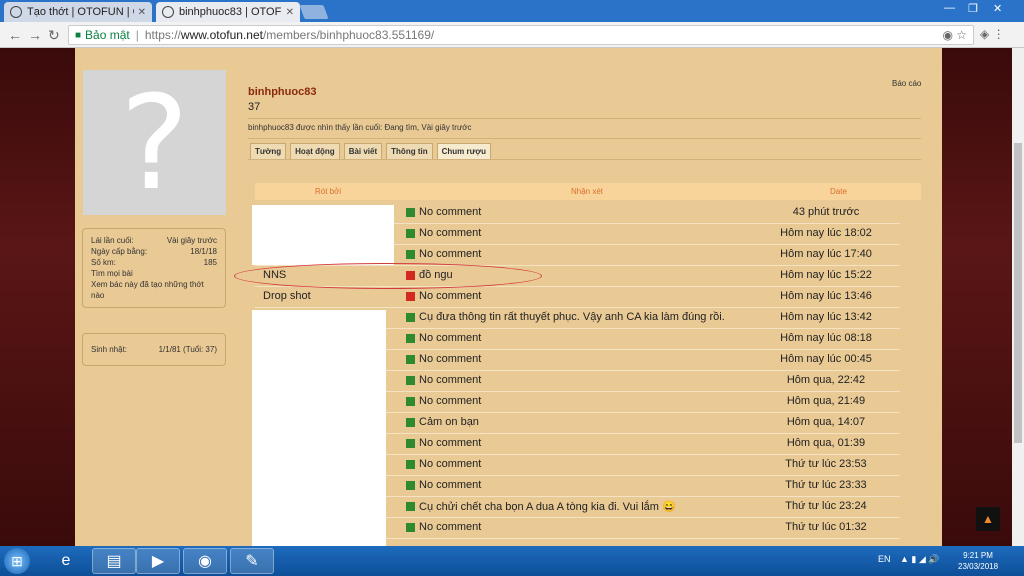  I want to click on date-text: Hôm nay lúc 00:45, so click(826, 359).